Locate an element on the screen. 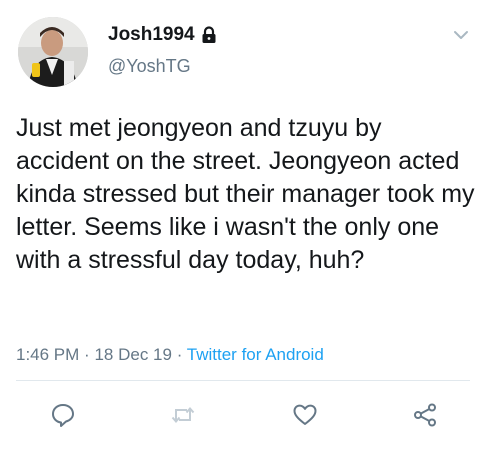 The image size is (486, 452). tweet-date: 18 Dec 19 is located at coordinates (133, 354).